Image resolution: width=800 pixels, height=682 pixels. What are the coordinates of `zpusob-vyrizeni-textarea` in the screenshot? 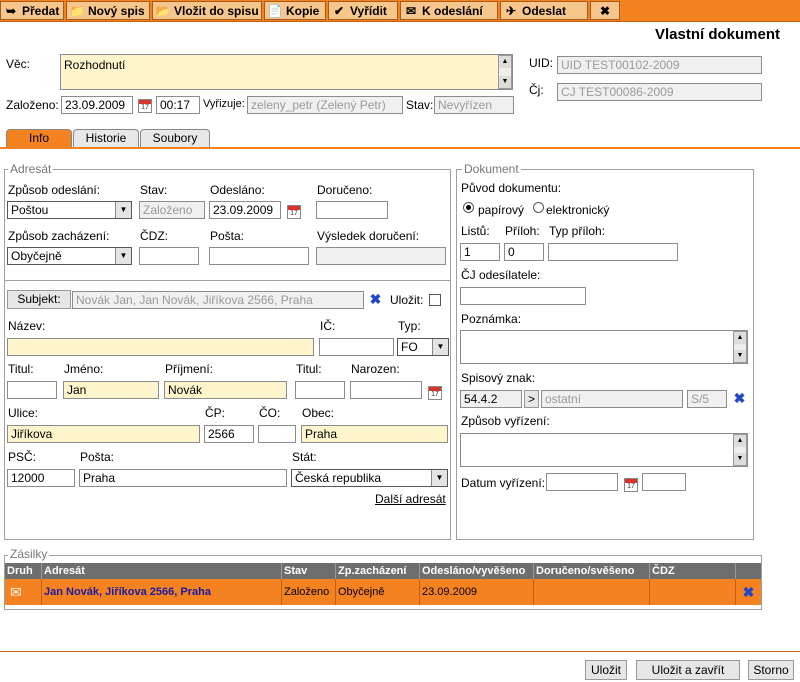 It's located at (604, 450).